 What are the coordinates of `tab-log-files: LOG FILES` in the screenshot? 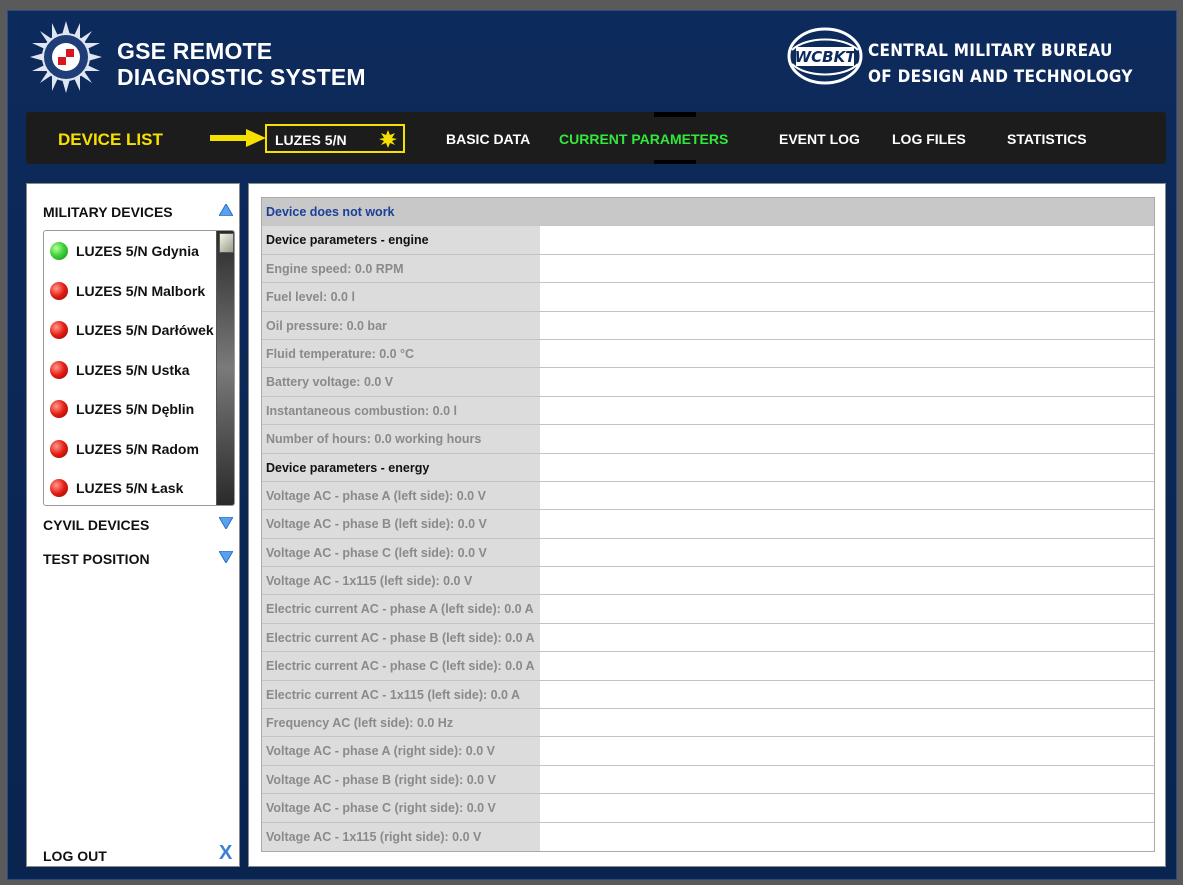 It's located at (929, 139).